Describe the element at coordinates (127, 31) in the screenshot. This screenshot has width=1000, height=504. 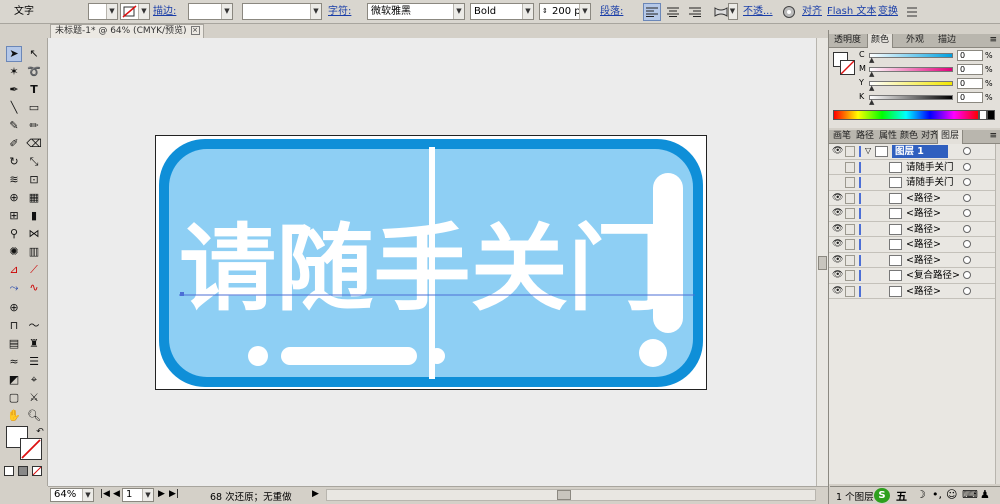
I see `document-tab: 未标题-1* @ 64% (CMYK/预览) ×` at that location.